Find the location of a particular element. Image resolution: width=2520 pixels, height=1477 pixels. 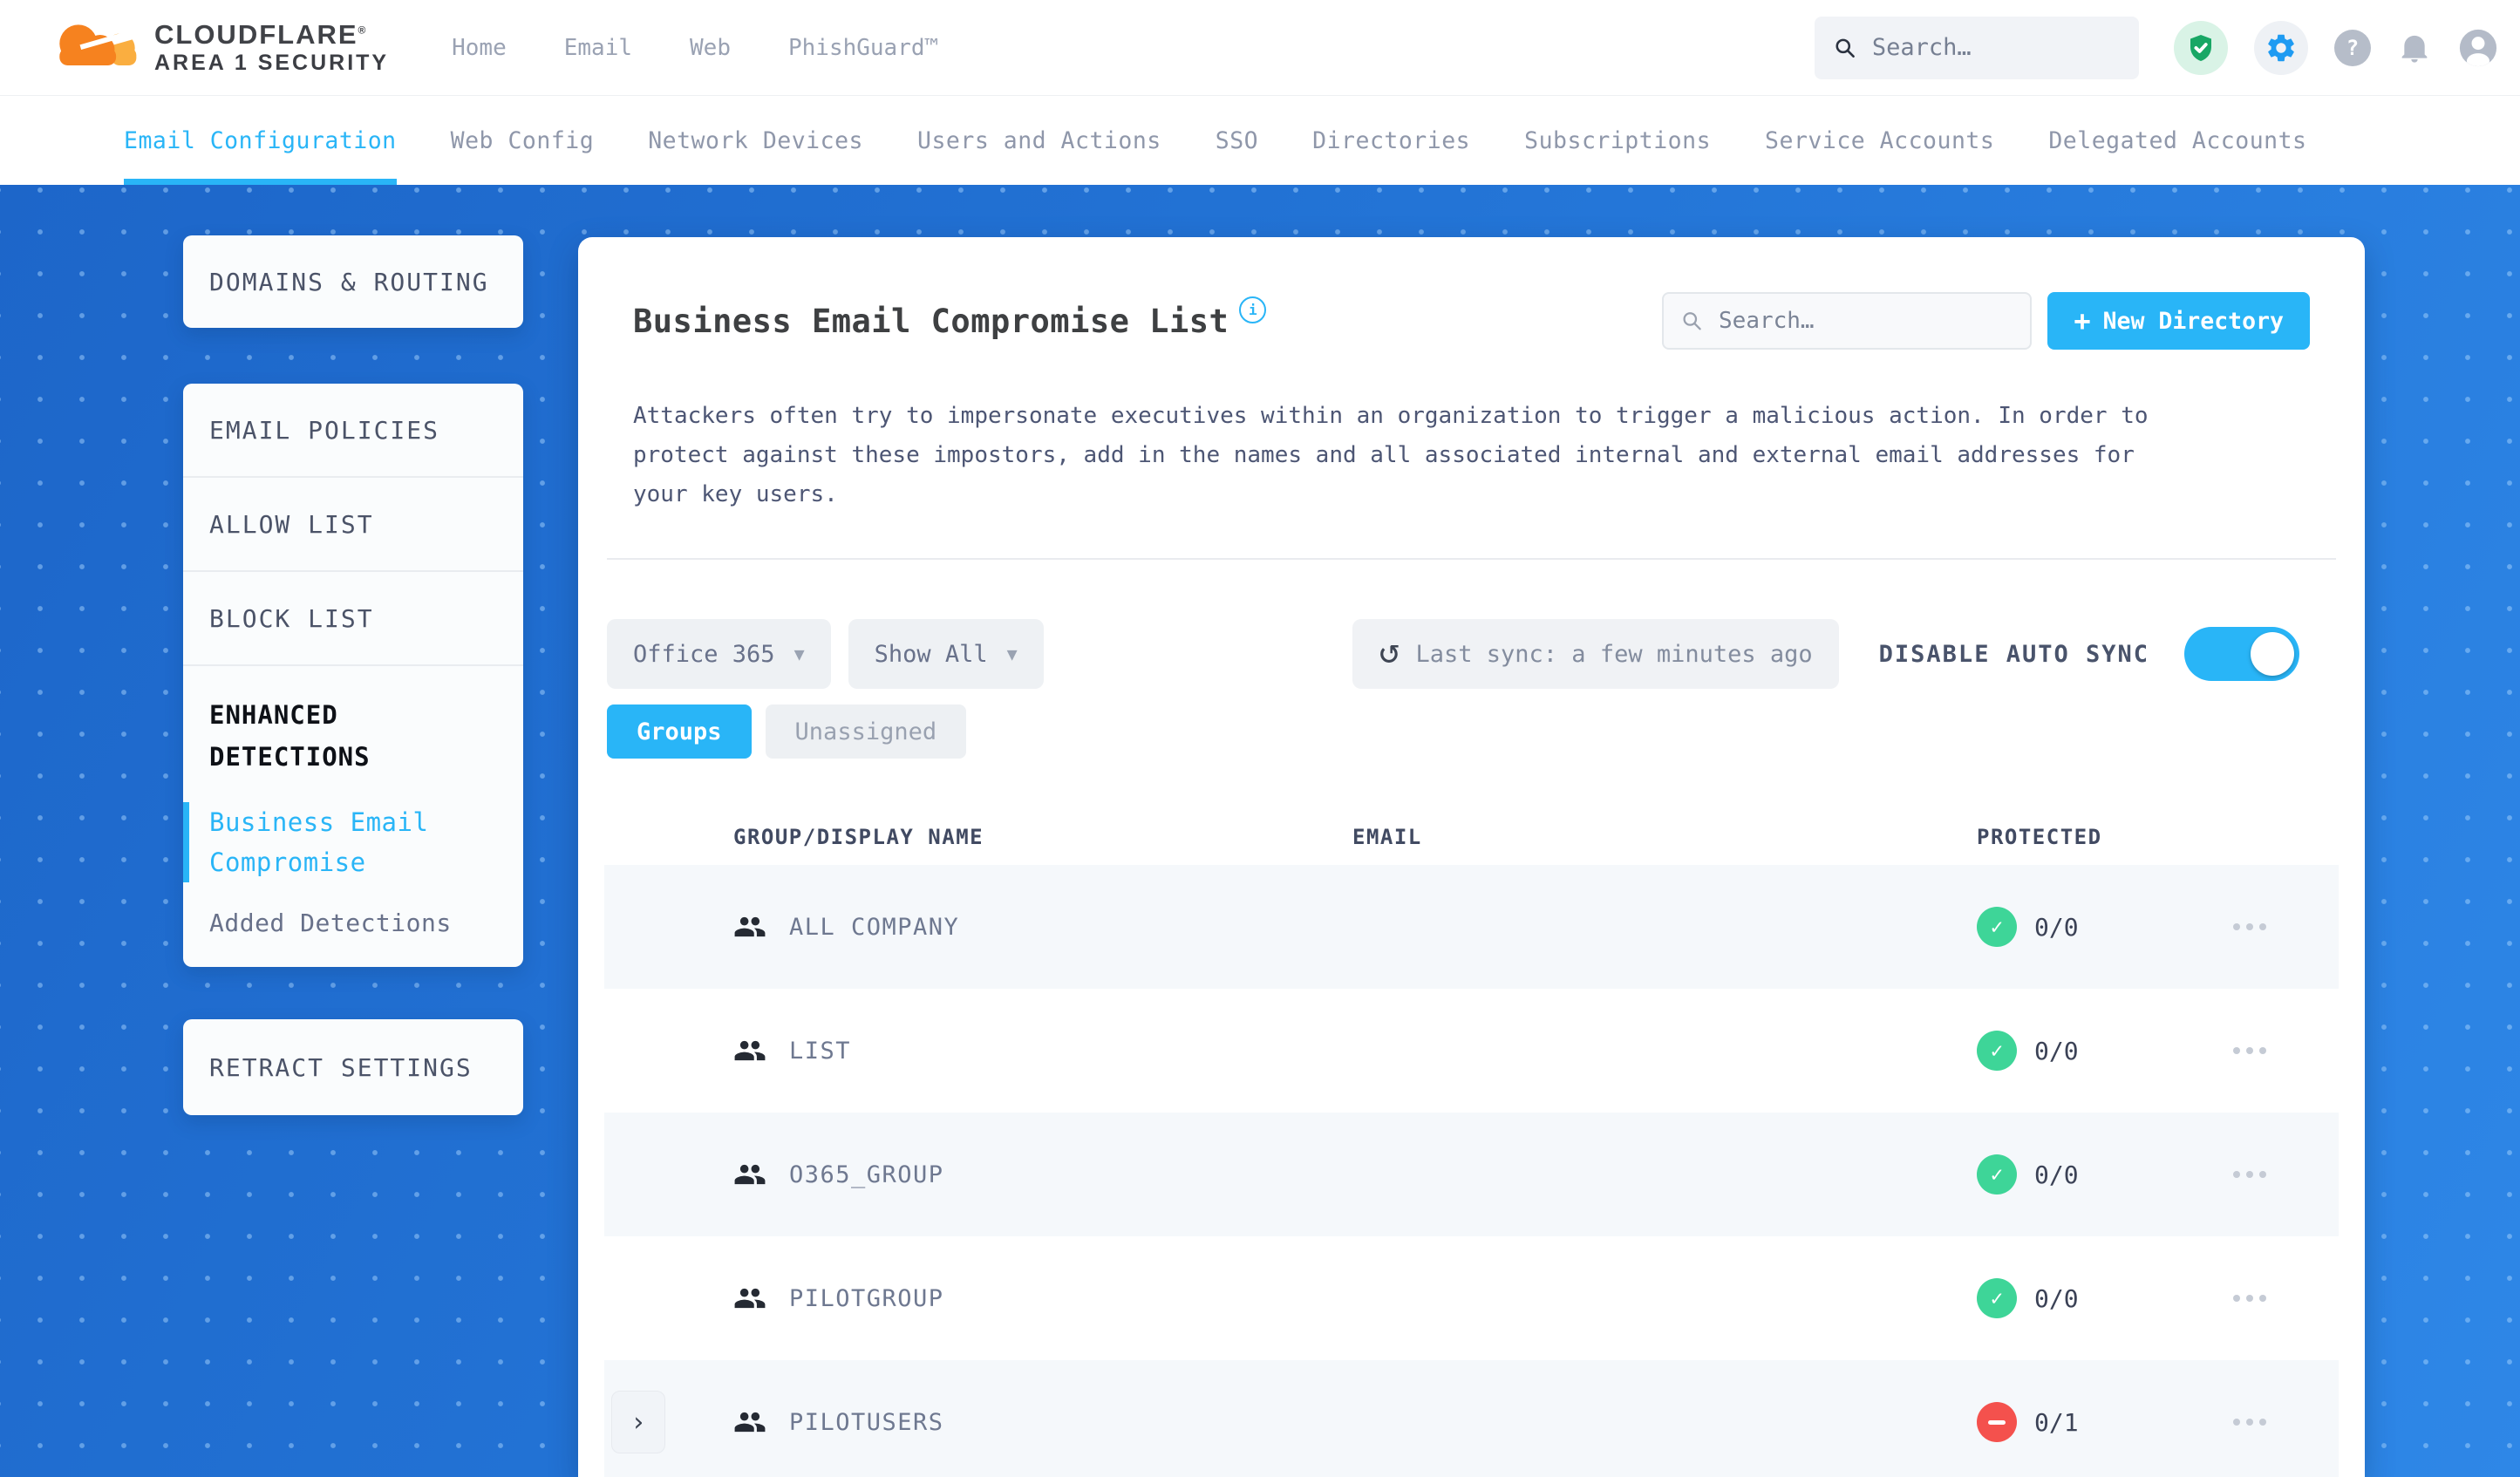

subnav-item-users-and-actions: Users and Actions is located at coordinates (1039, 140).